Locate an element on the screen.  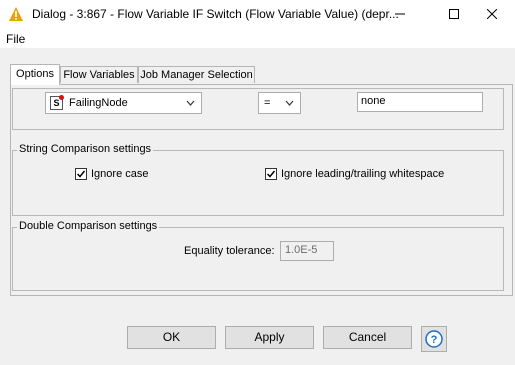
close-icon is located at coordinates (492, 14).